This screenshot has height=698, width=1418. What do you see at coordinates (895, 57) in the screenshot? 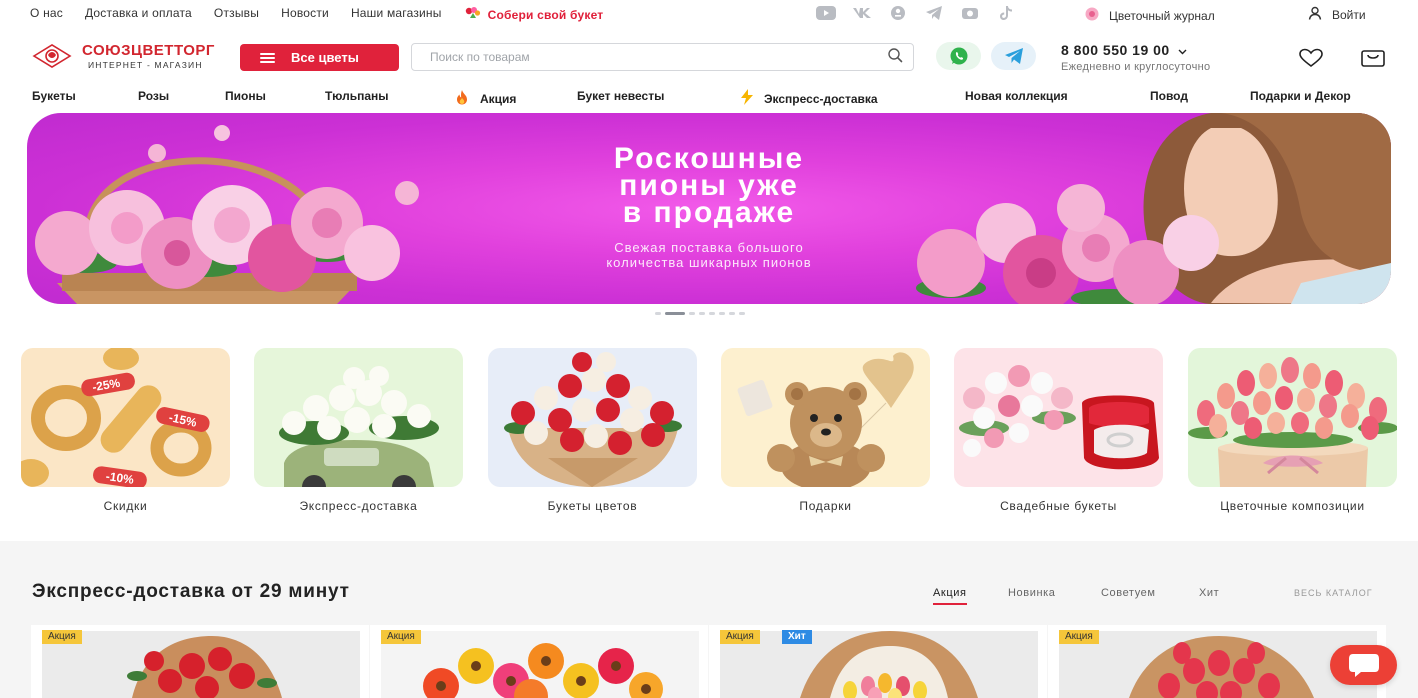
I see `search-icon` at bounding box center [895, 57].